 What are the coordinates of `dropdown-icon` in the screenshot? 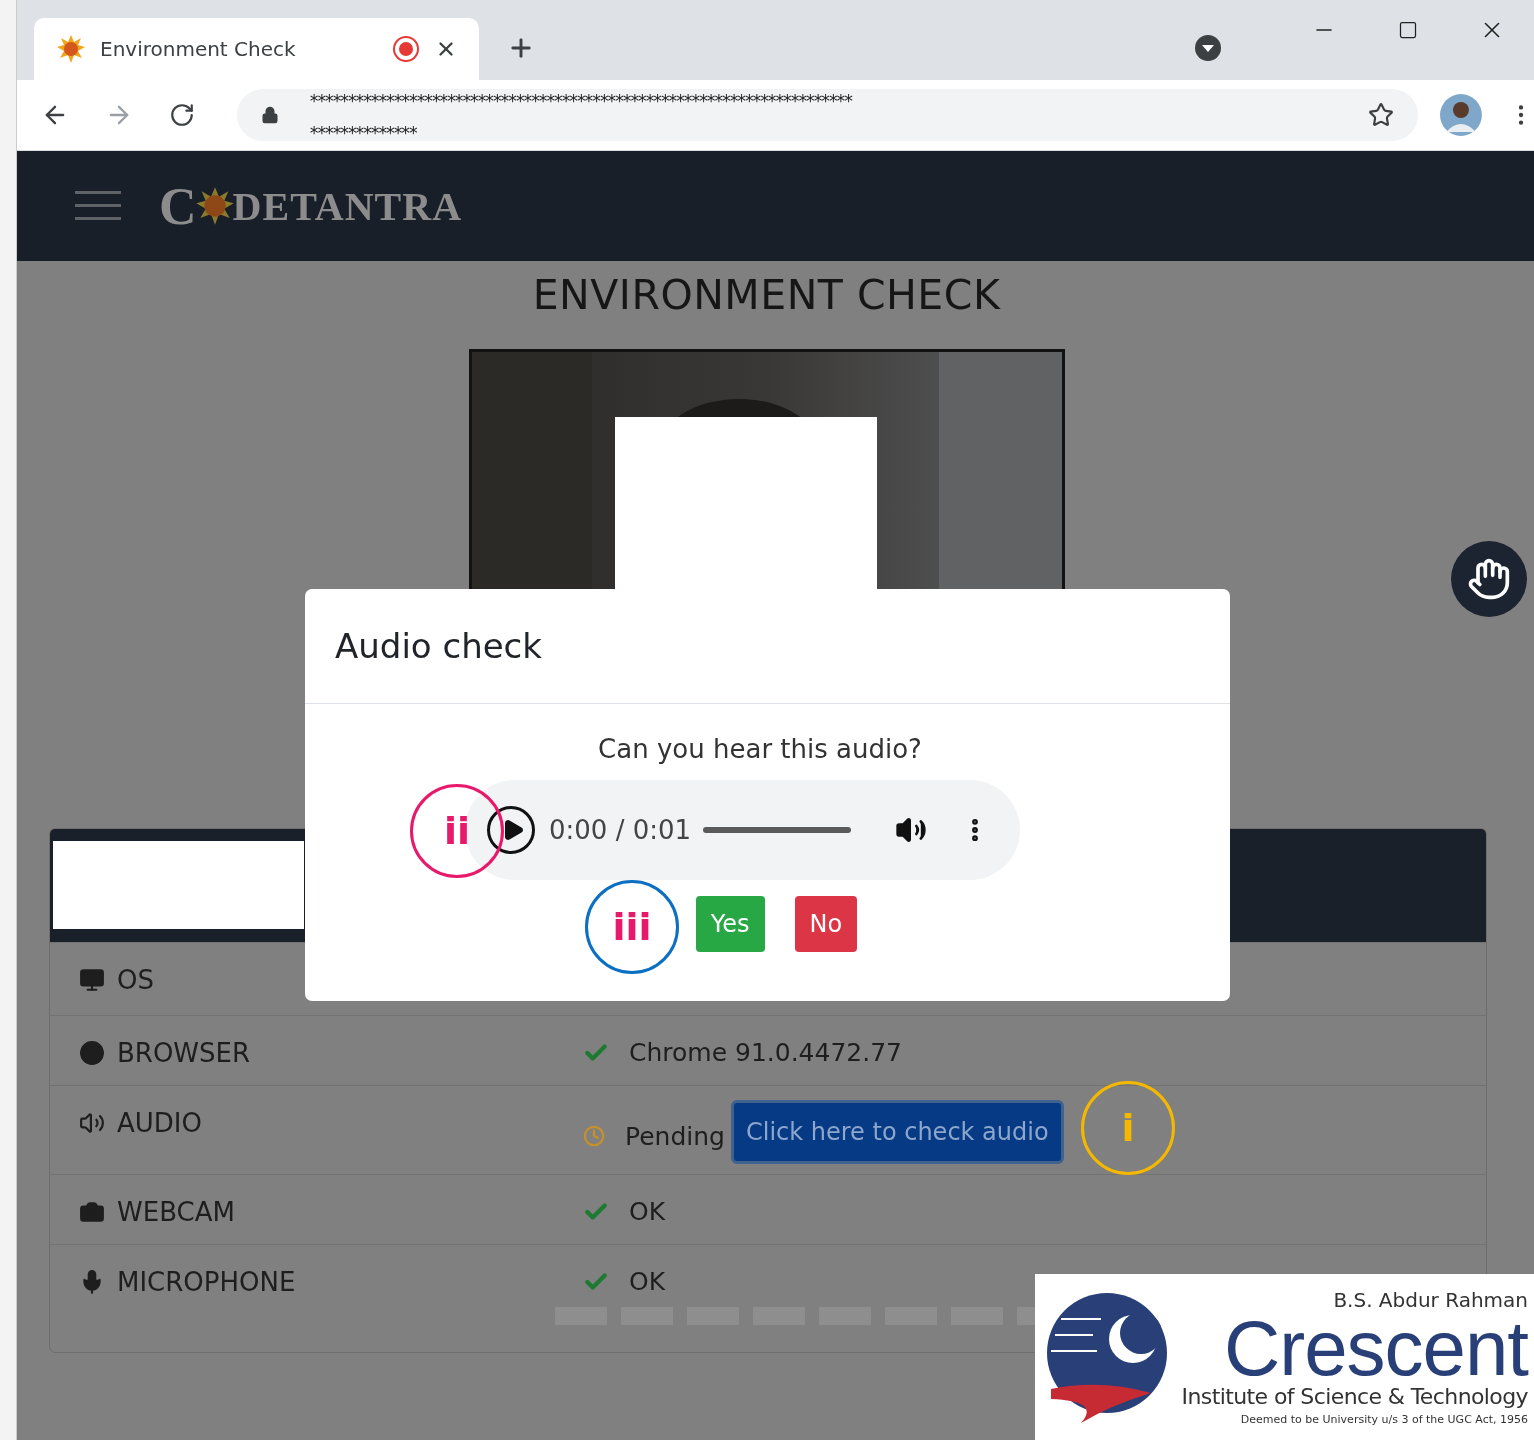 It's located at (1208, 48).